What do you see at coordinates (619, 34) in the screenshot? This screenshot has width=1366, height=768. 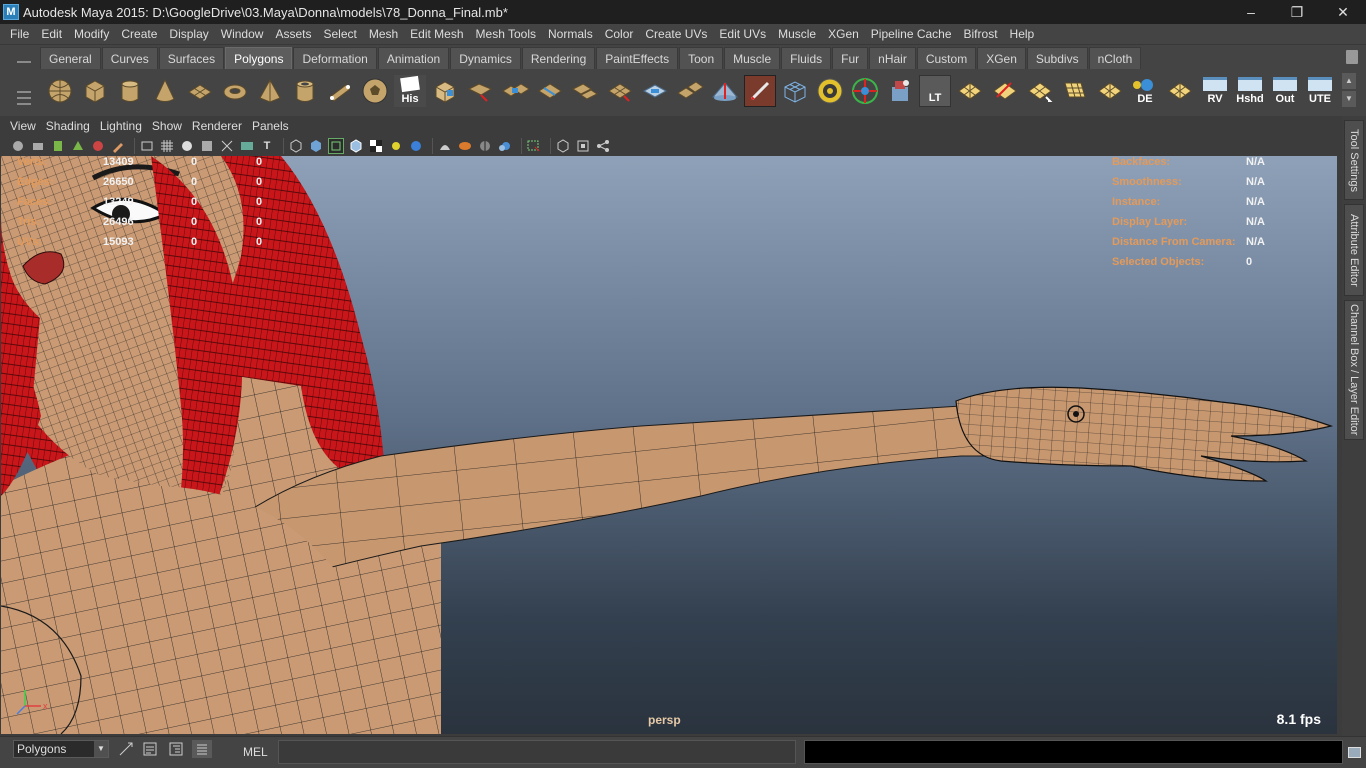 I see `menu-color: Color` at bounding box center [619, 34].